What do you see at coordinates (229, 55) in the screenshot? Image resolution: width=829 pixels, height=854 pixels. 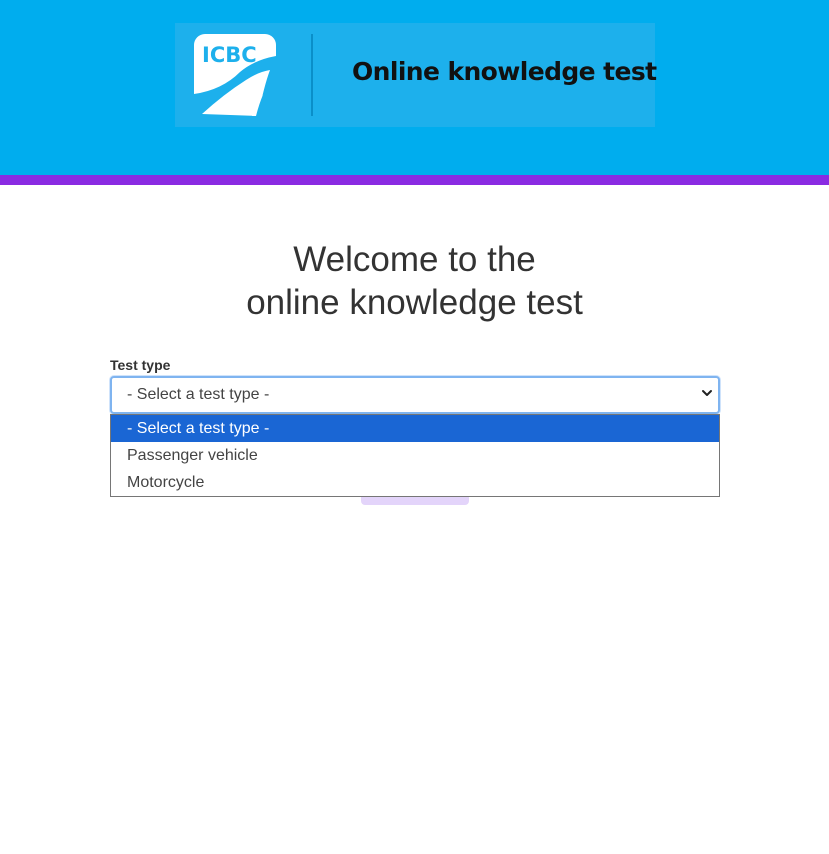 I see `logo-text: ICBC` at bounding box center [229, 55].